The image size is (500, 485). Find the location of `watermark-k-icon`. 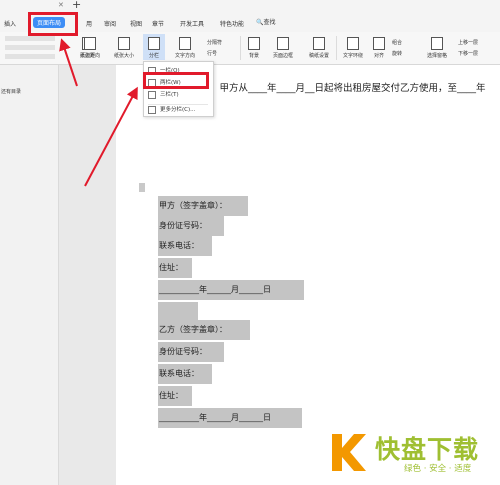

watermark-k-icon is located at coordinates (349, 452).